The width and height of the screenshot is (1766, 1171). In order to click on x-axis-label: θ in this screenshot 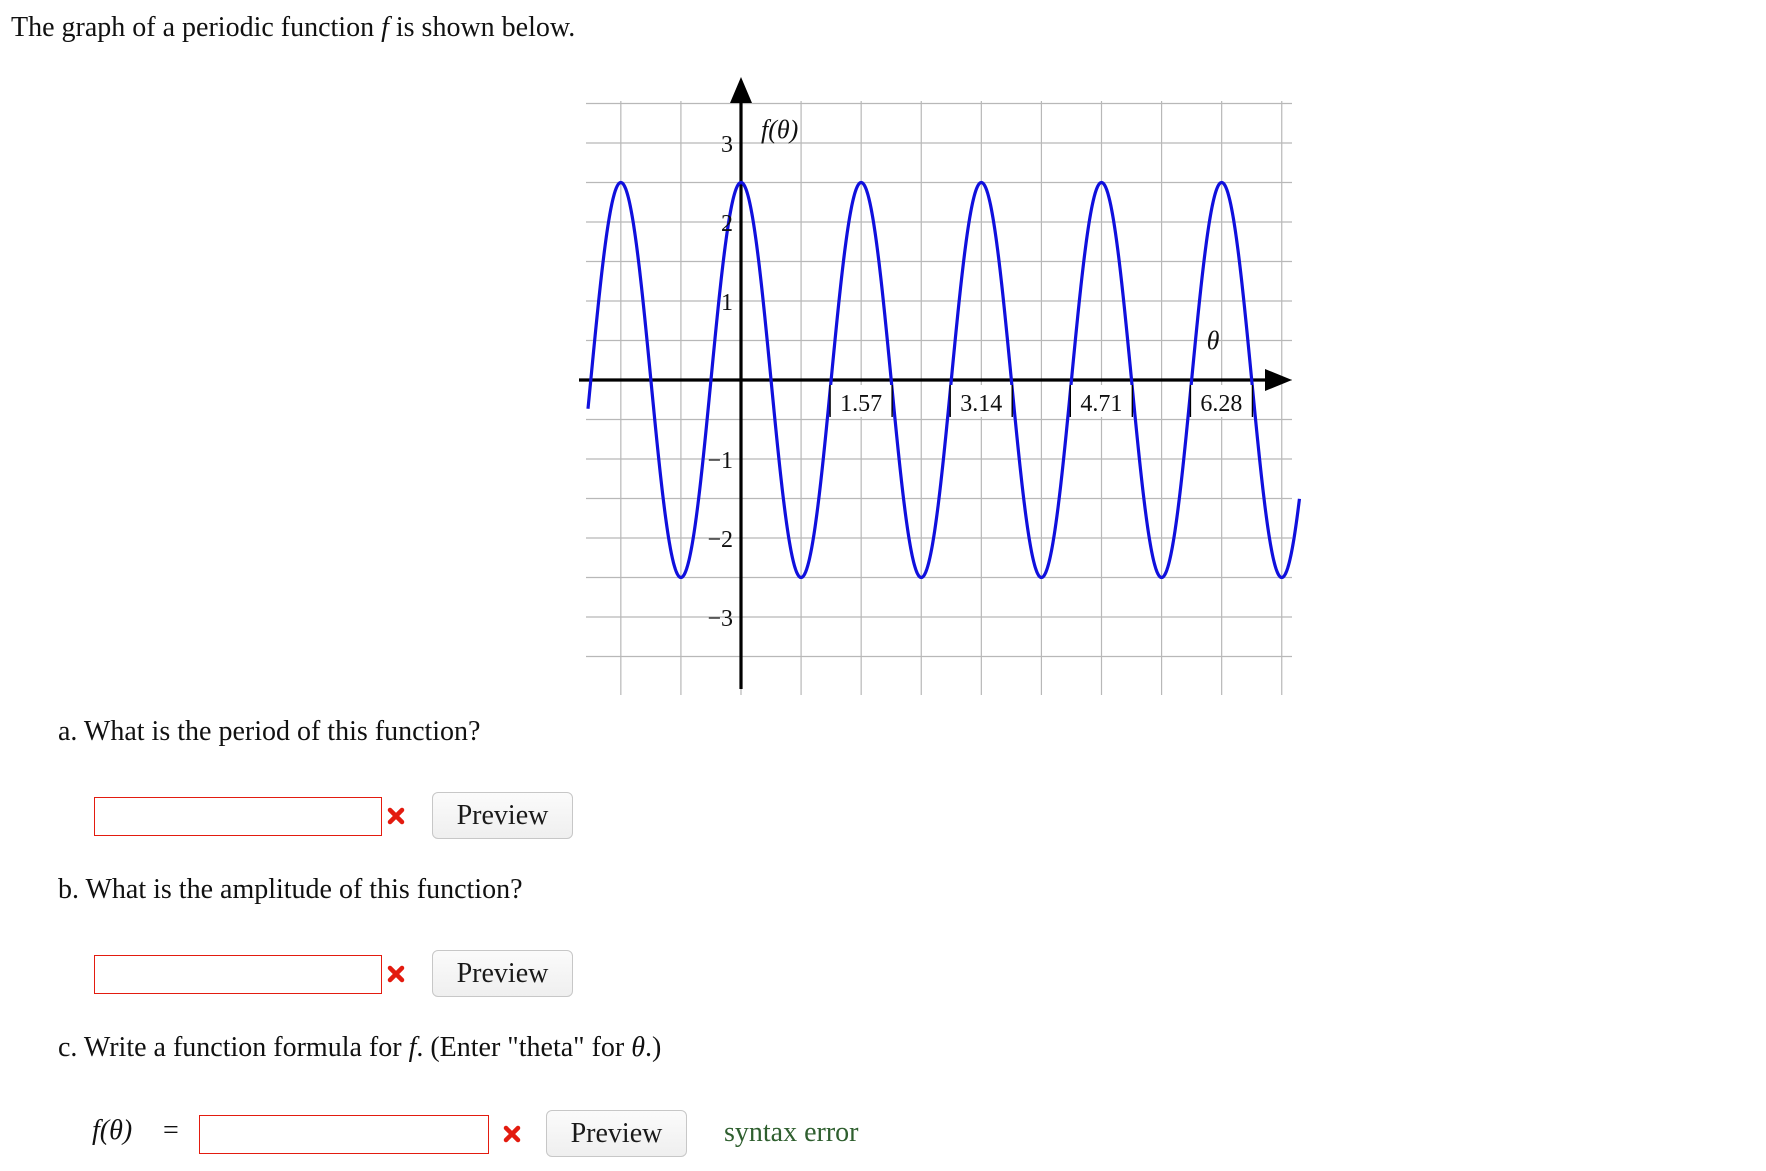, I will do `click(1213, 340)`.